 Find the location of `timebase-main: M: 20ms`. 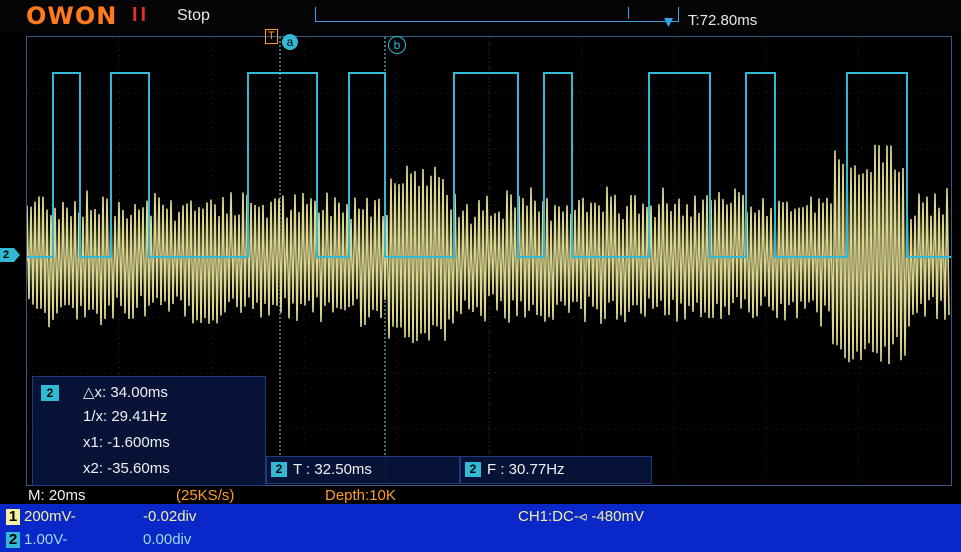

timebase-main: M: 20ms is located at coordinates (57, 495).